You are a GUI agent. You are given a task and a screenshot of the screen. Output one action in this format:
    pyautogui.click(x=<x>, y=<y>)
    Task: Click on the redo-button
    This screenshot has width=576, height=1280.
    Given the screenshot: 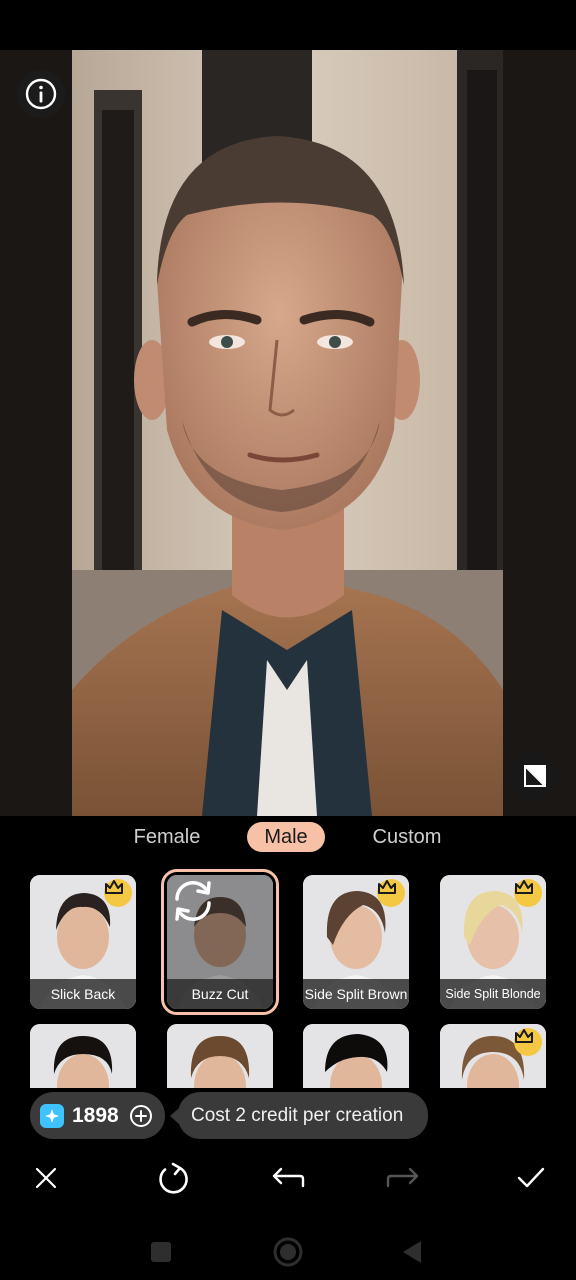 What is the action you would take?
    pyautogui.click(x=403, y=1178)
    